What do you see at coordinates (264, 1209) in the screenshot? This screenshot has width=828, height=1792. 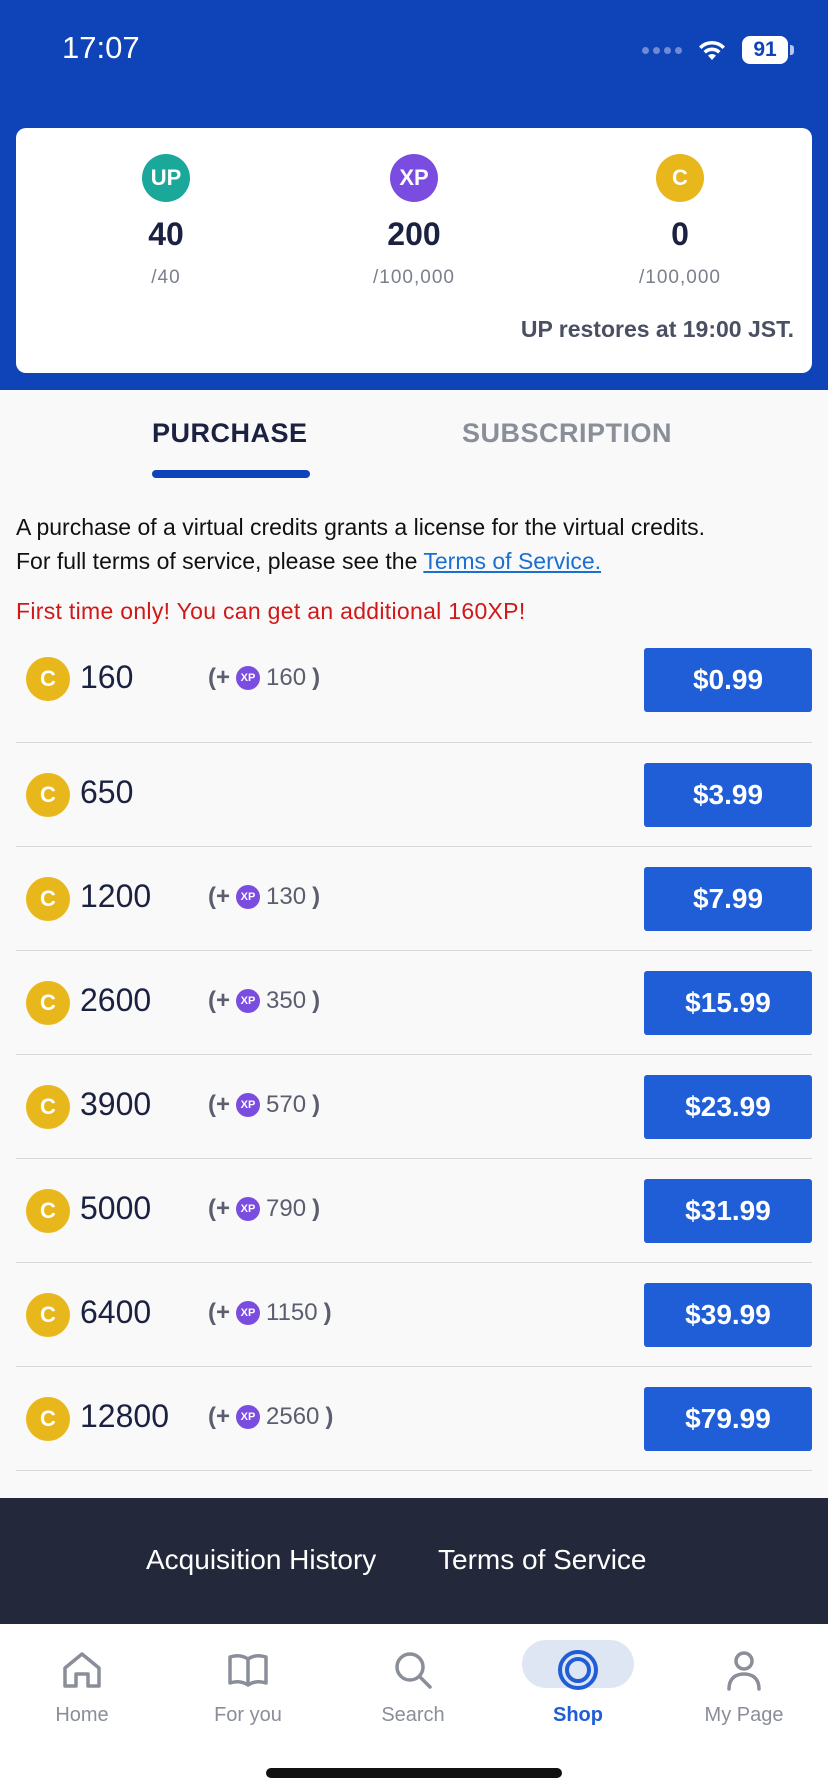 I see `xp-bonus: (+ XP 790)` at bounding box center [264, 1209].